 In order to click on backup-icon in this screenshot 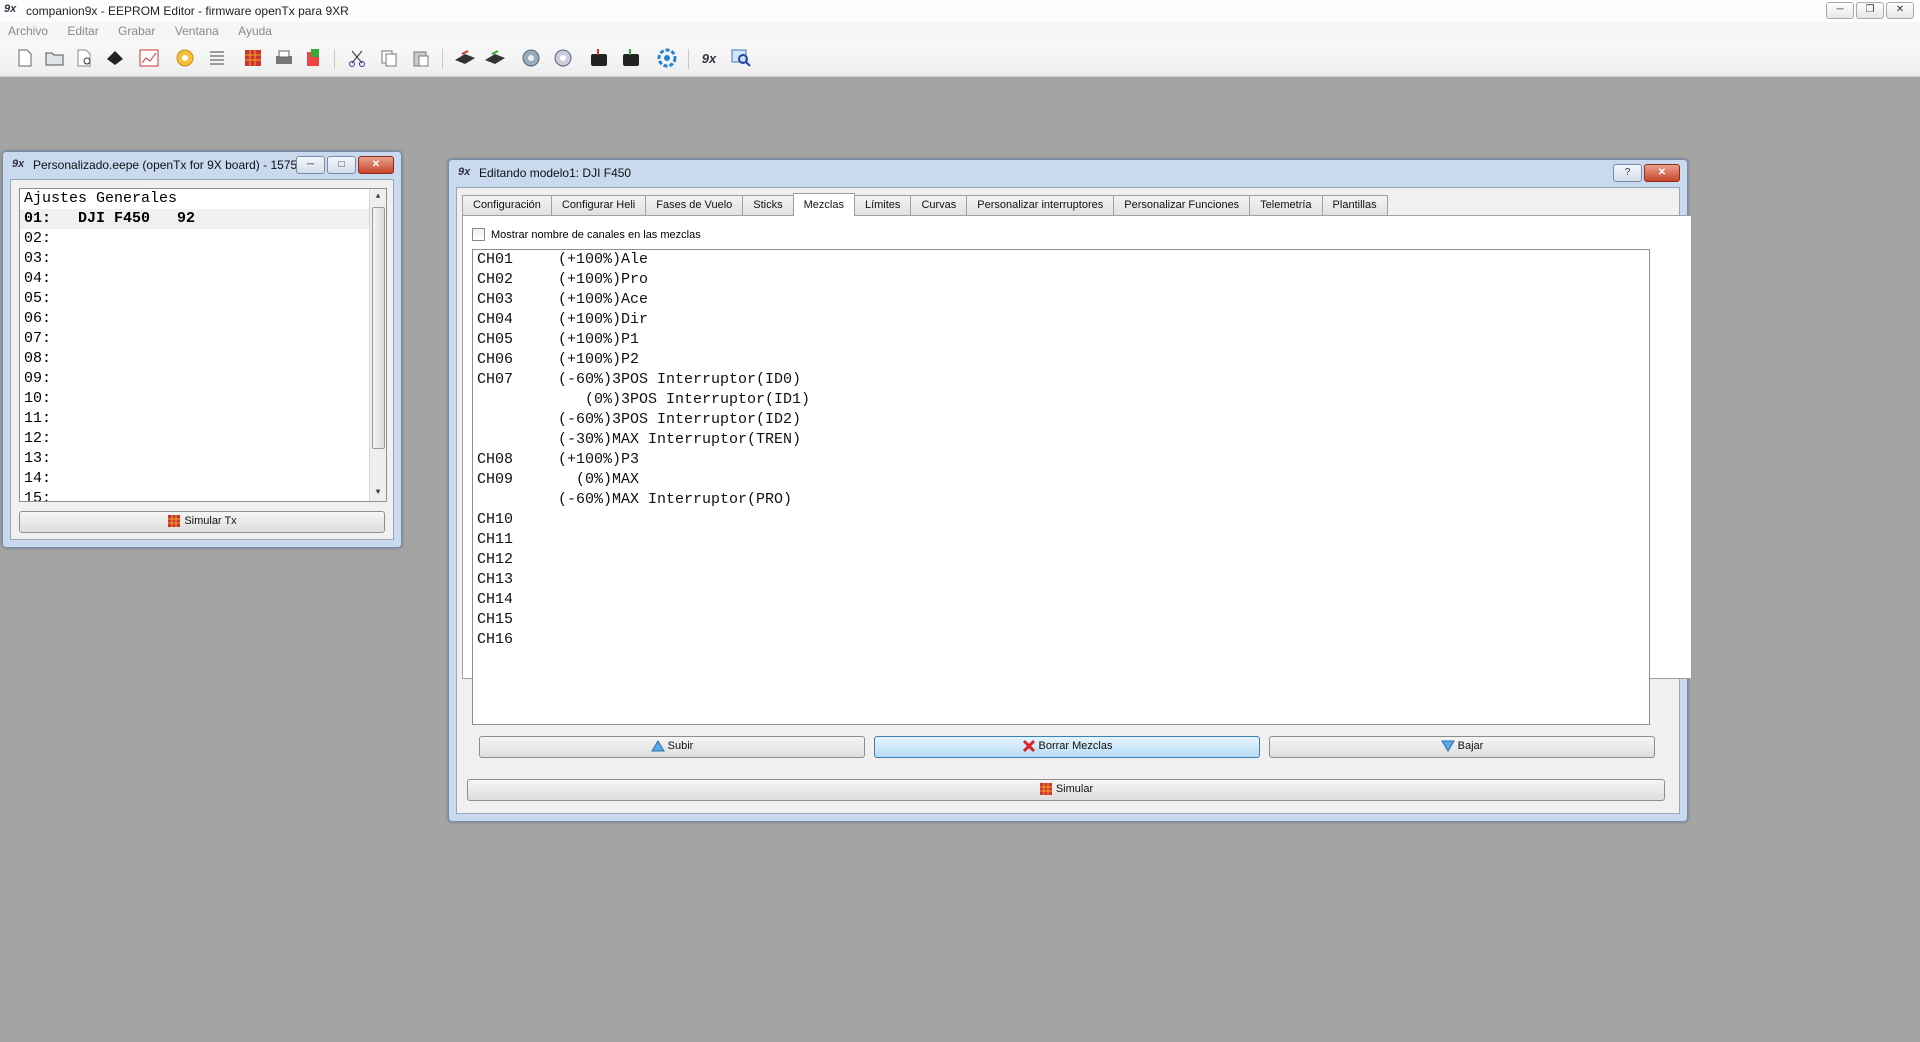, I will do `click(631, 58)`.